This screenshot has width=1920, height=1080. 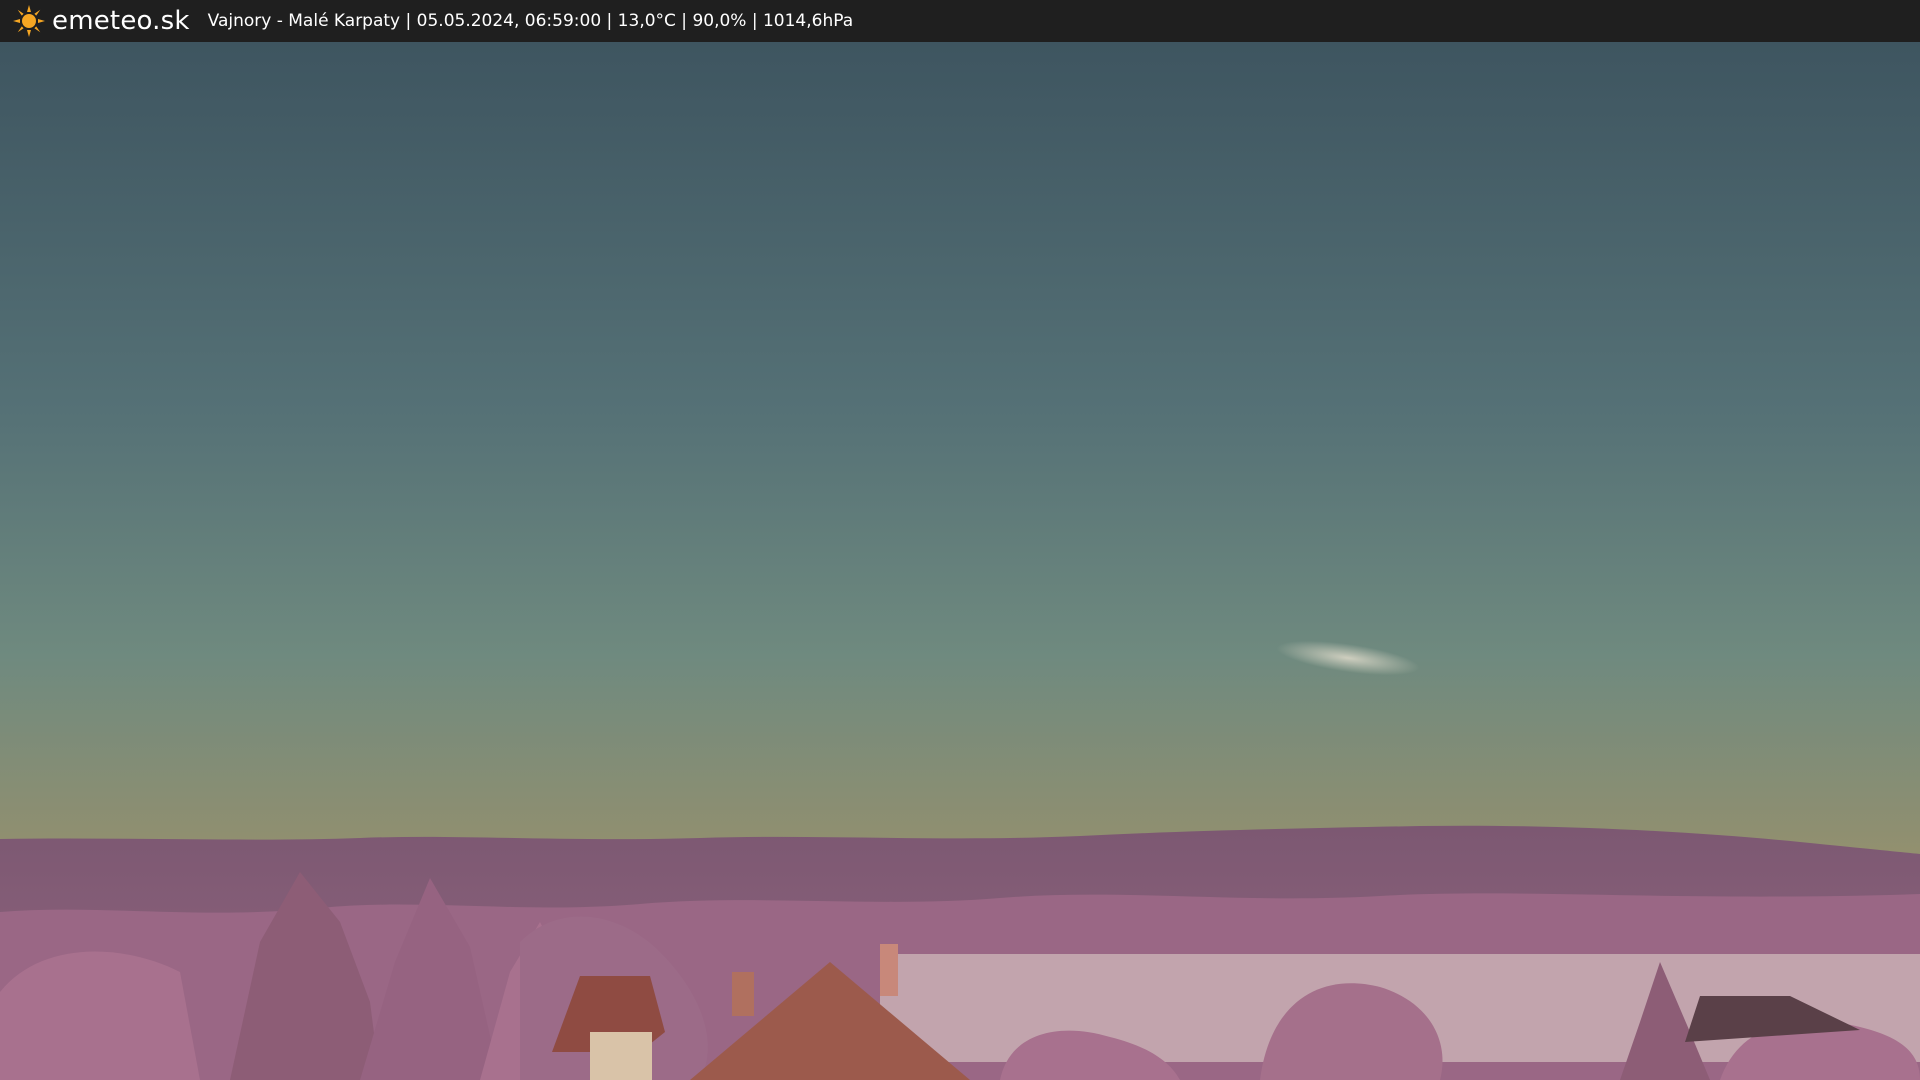 What do you see at coordinates (121, 21) in the screenshot?
I see `brand-name: emeteo.sk` at bounding box center [121, 21].